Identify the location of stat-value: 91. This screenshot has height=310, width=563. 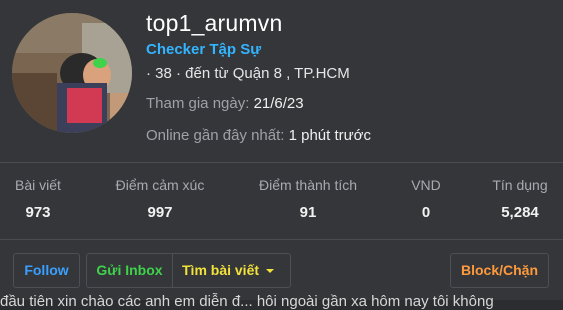
(308, 212).